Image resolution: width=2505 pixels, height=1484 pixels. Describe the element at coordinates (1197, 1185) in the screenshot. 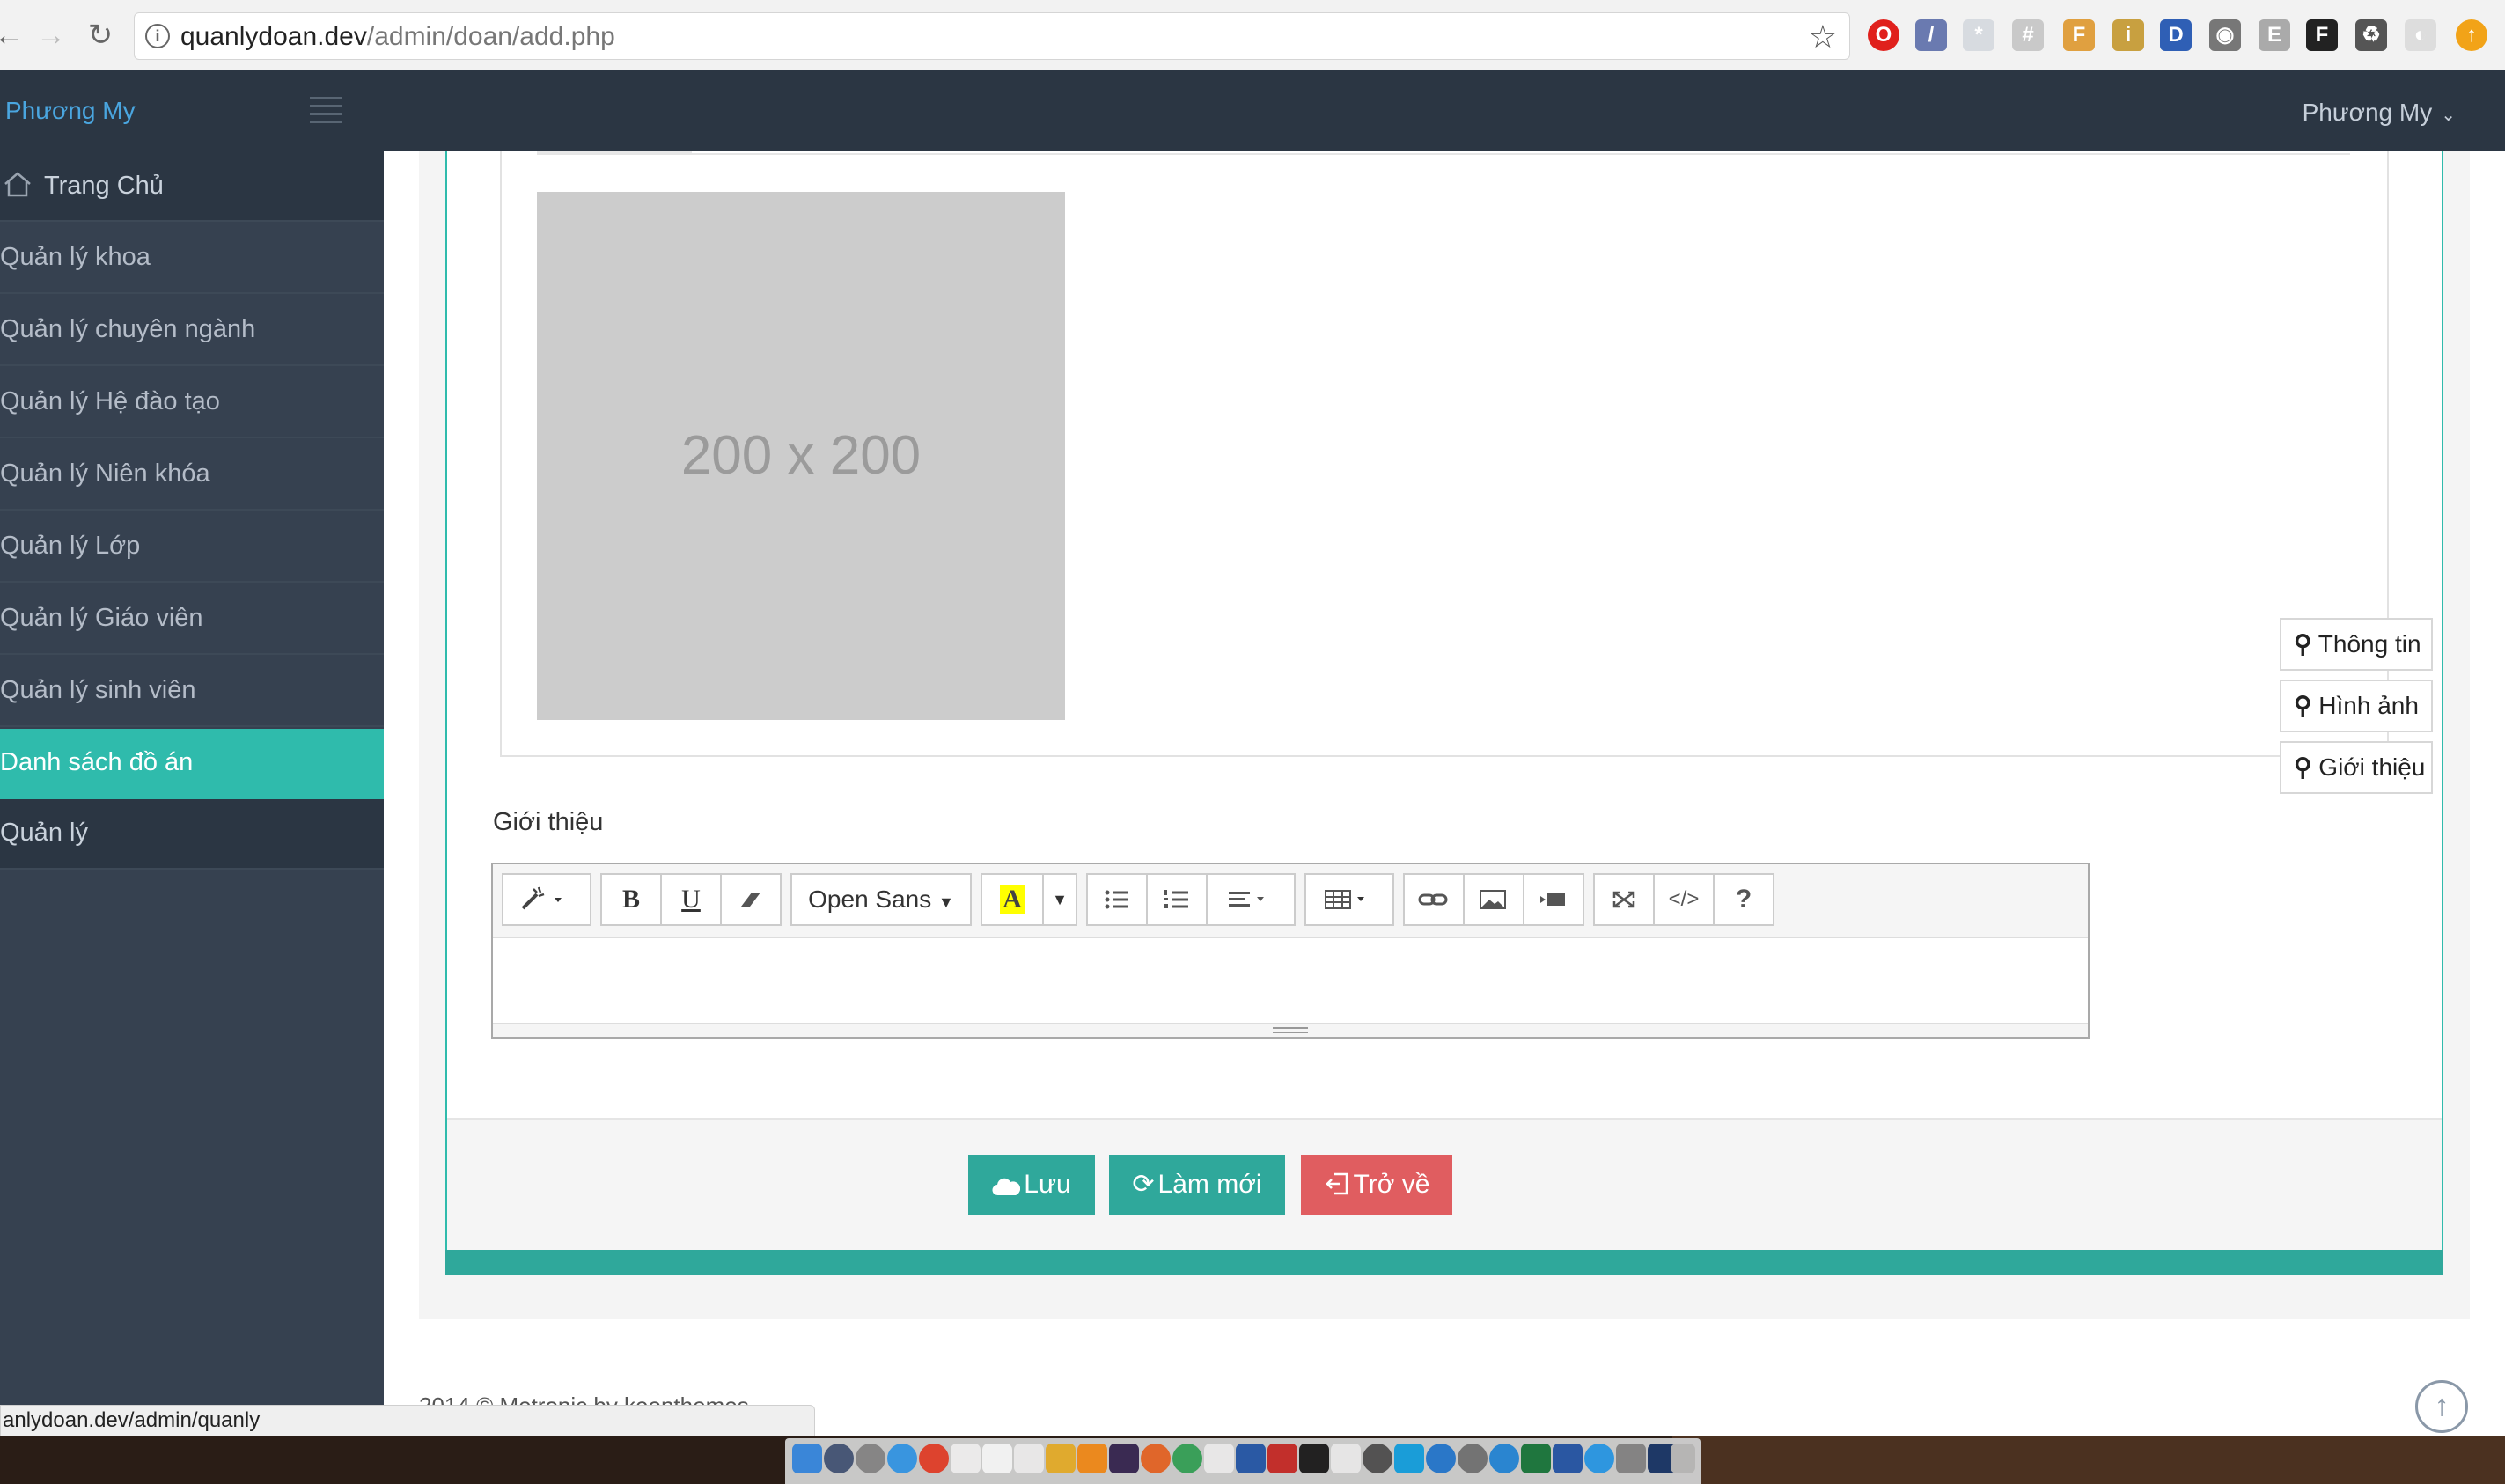

I see `reset-button: ⟳ Làm mới` at that location.